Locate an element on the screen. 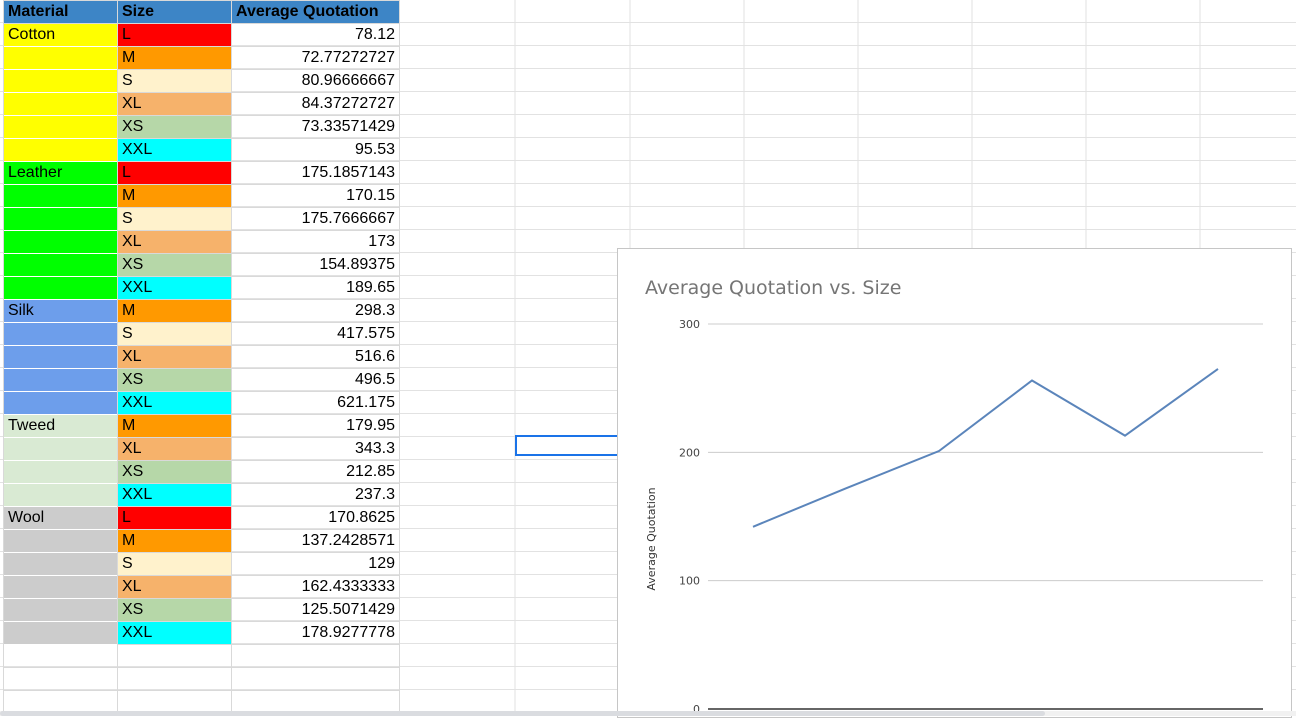 Image resolution: width=1296 pixels, height=719 pixels. average-quotation-cell: 496.5 is located at coordinates (315, 380).